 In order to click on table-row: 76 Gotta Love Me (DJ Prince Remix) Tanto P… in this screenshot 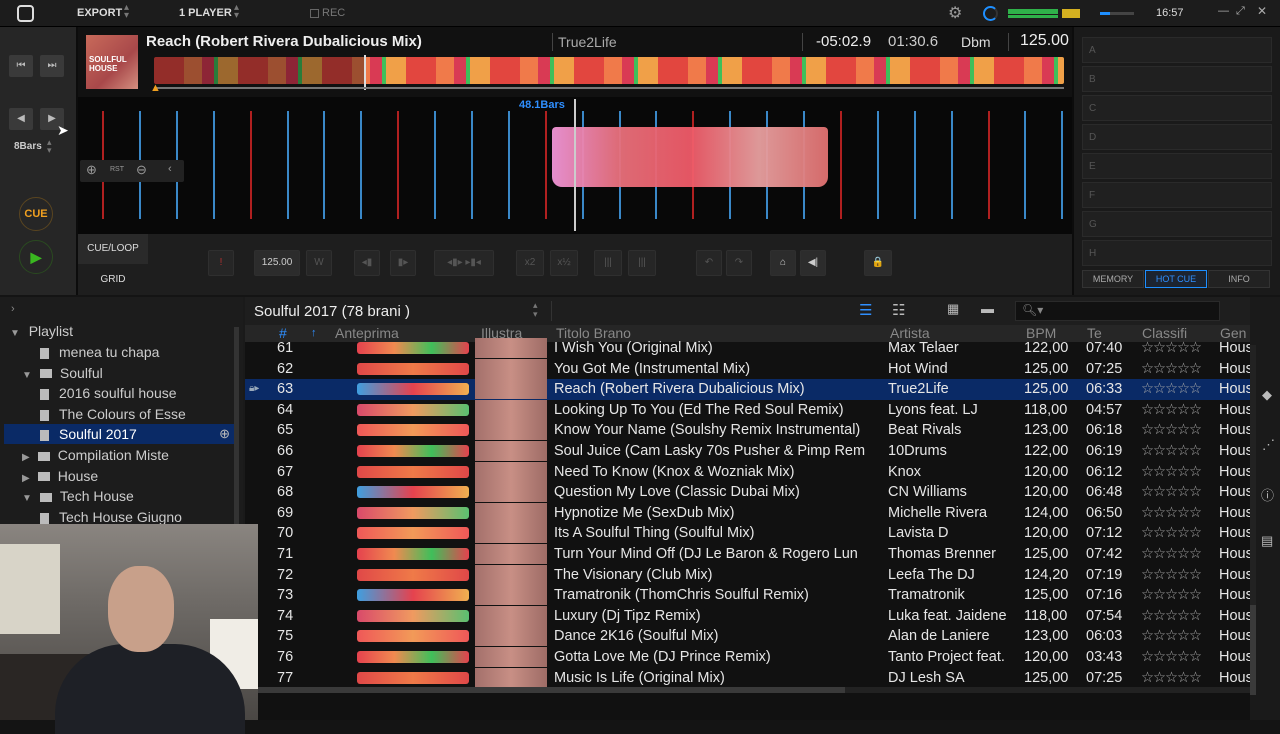, I will do `click(747, 657)`.